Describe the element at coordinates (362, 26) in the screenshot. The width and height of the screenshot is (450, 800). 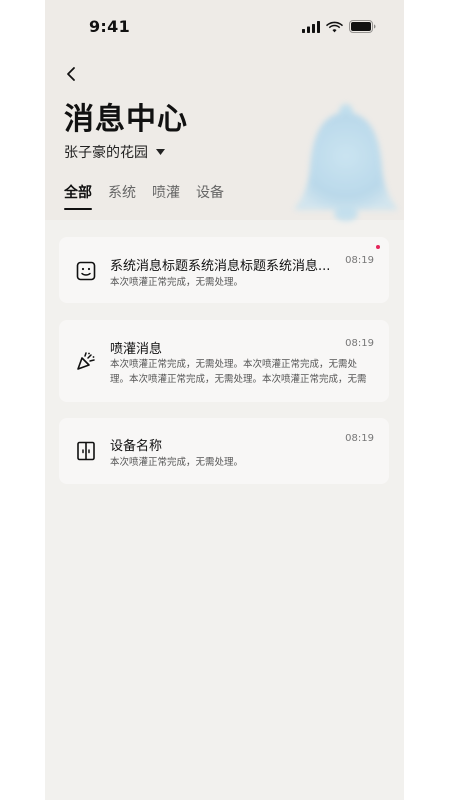
I see `battery-icon` at that location.